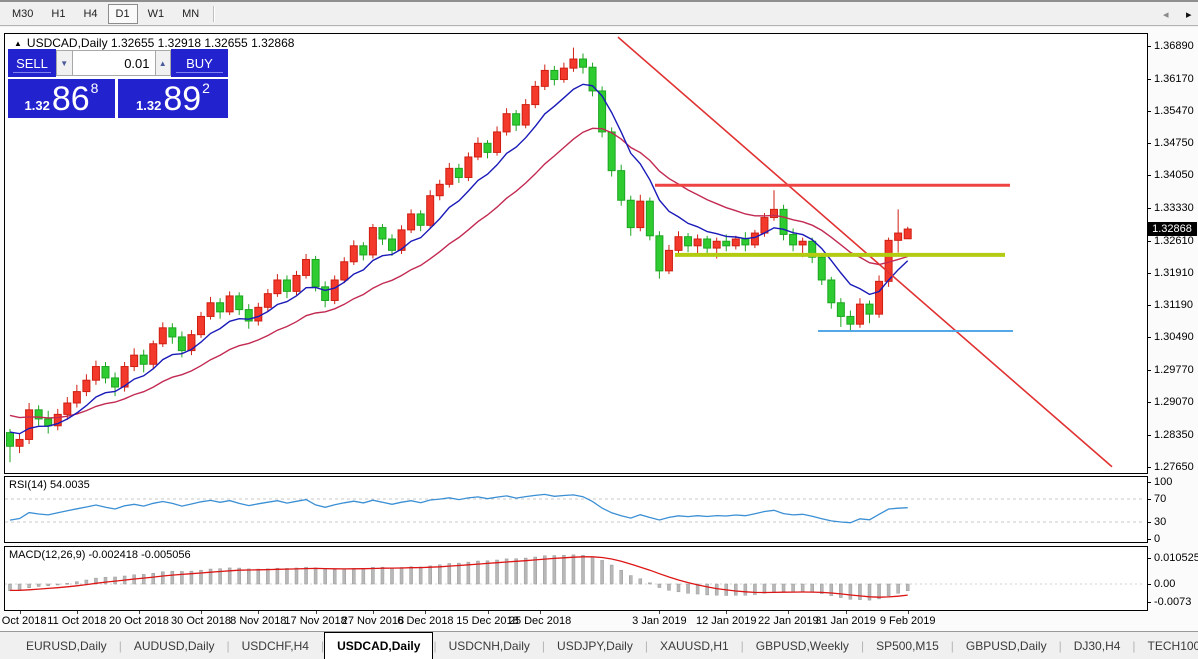 The width and height of the screenshot is (1198, 659). What do you see at coordinates (1097, 645) in the screenshot?
I see `bottom-tab-dj30-h4: DJ30,H4` at bounding box center [1097, 645].